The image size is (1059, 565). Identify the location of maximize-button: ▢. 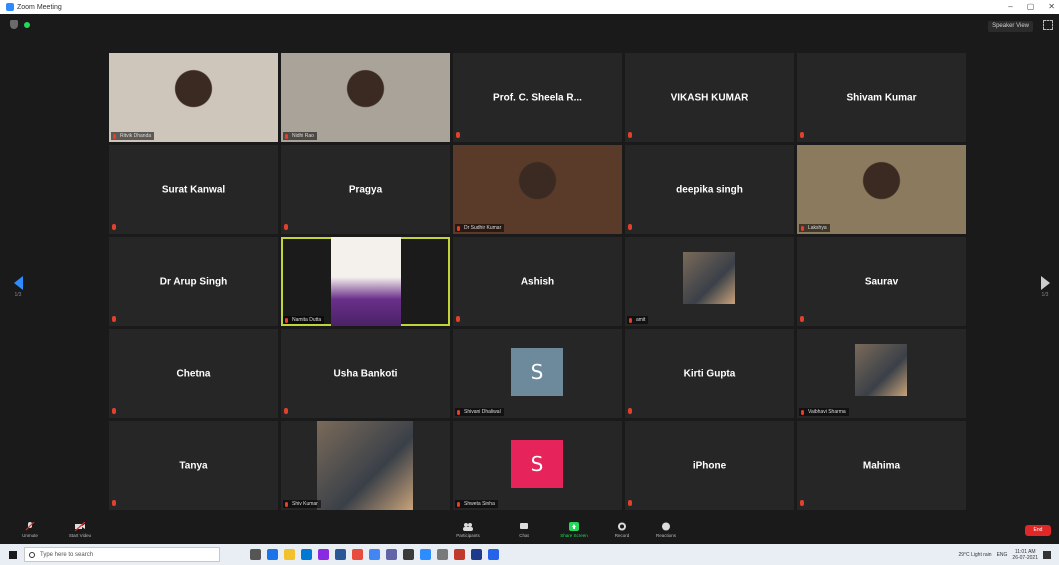
(1031, 7).